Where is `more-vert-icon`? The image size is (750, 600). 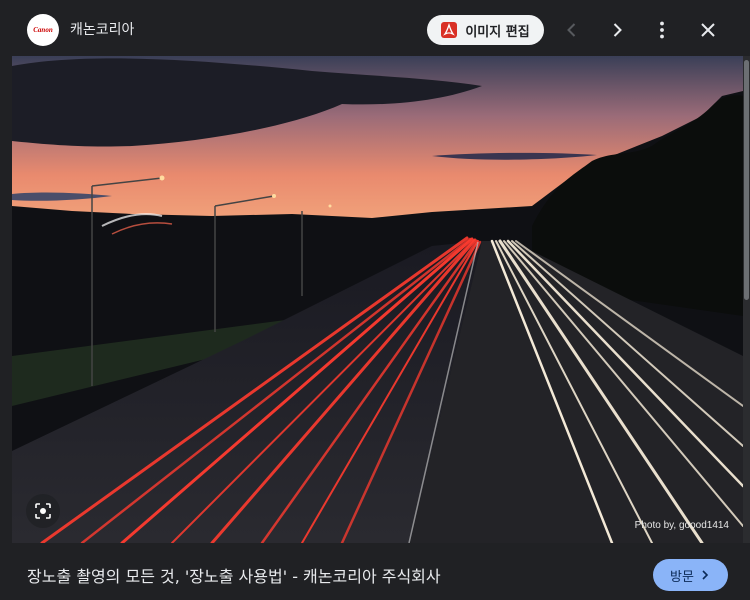
more-vert-icon is located at coordinates (662, 30).